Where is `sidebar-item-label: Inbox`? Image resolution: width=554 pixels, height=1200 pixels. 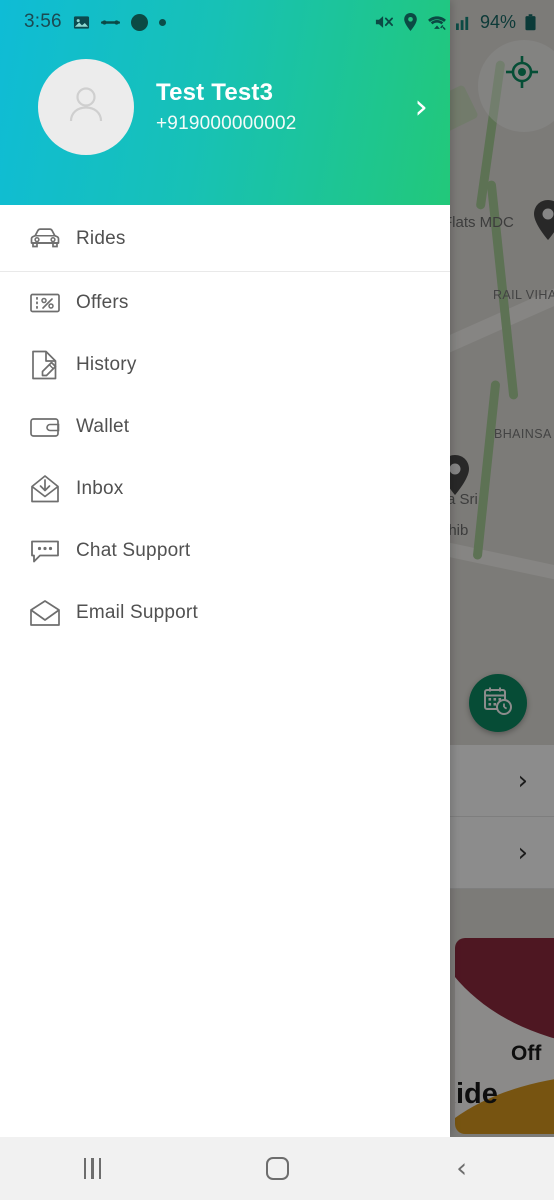
sidebar-item-label: Inbox is located at coordinates (100, 488).